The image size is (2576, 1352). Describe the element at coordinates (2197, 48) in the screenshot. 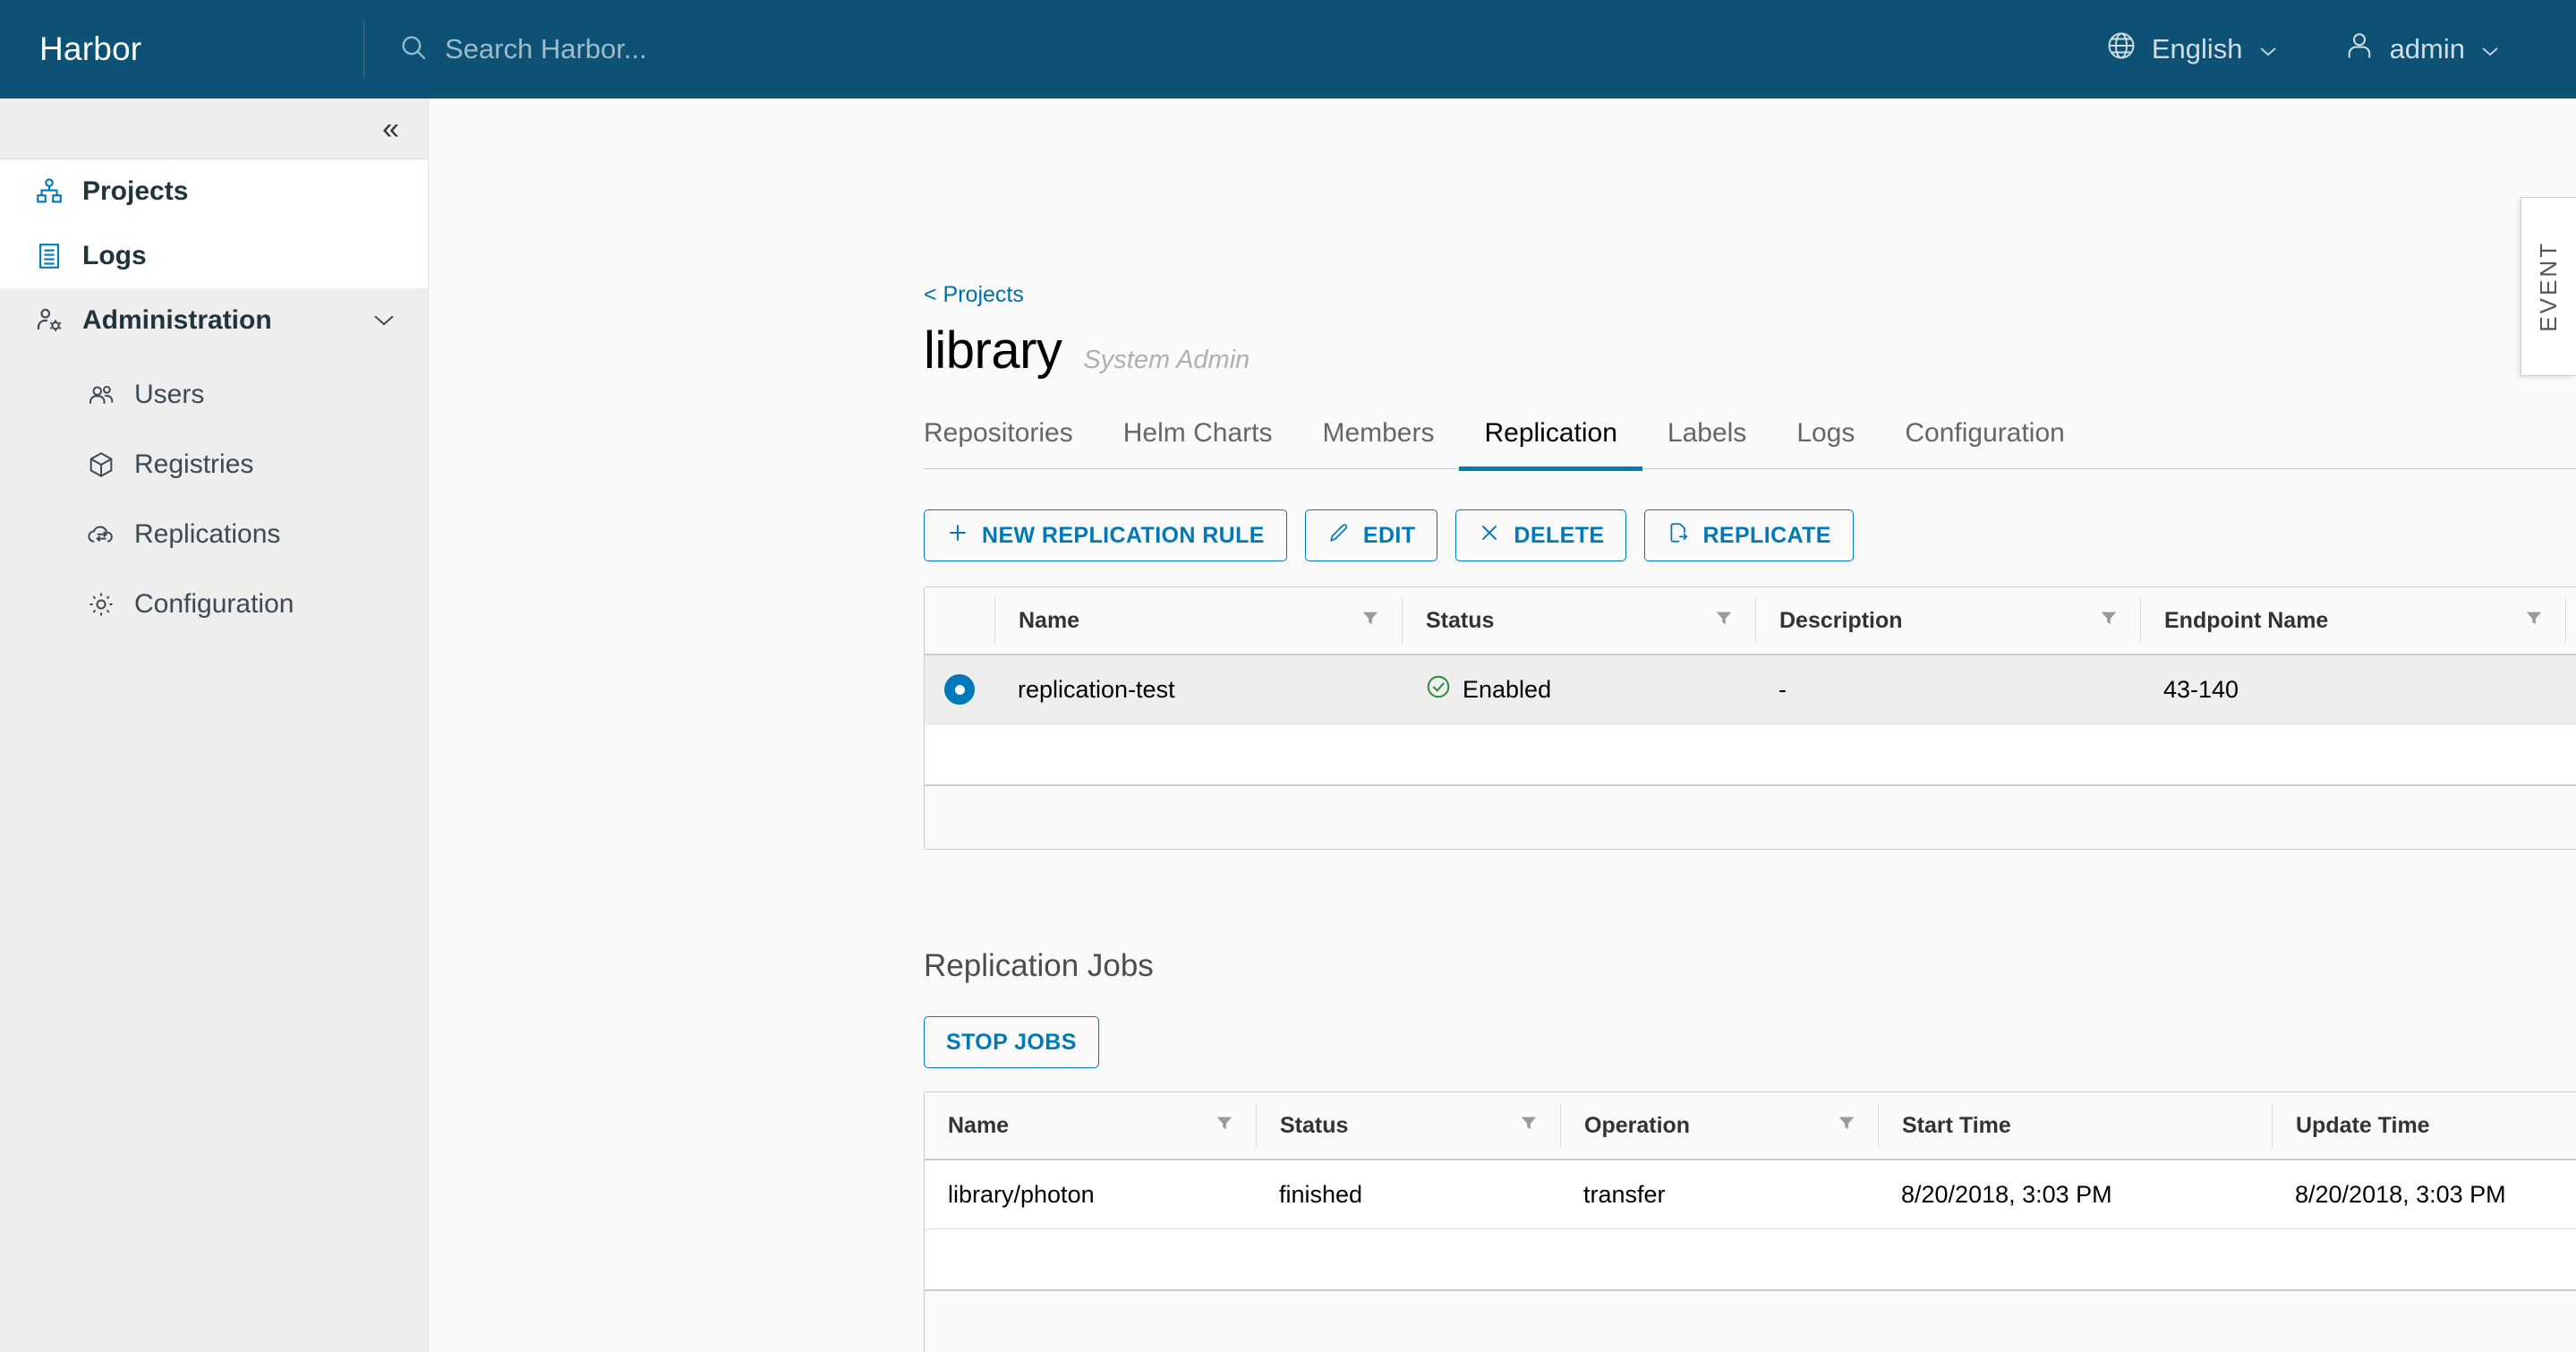

I see `language-label: English` at that location.